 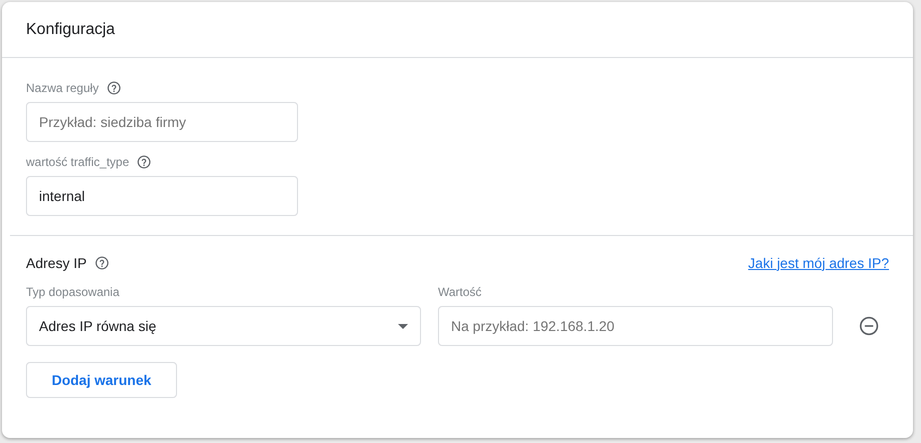 What do you see at coordinates (223, 326) in the screenshot?
I see `match-type-dropdown: Adres IP równa się` at bounding box center [223, 326].